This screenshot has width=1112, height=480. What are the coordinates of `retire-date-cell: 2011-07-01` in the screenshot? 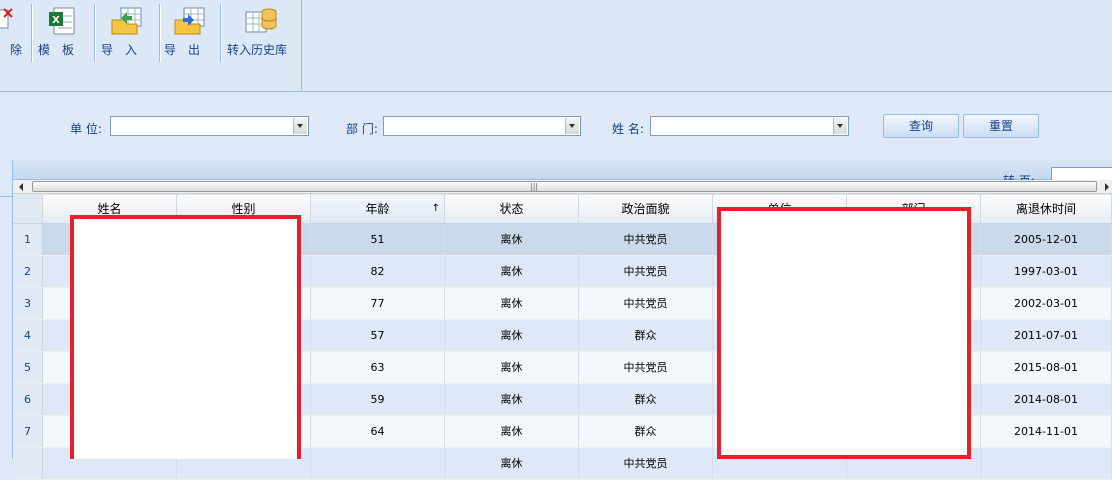 It's located at (1046, 335).